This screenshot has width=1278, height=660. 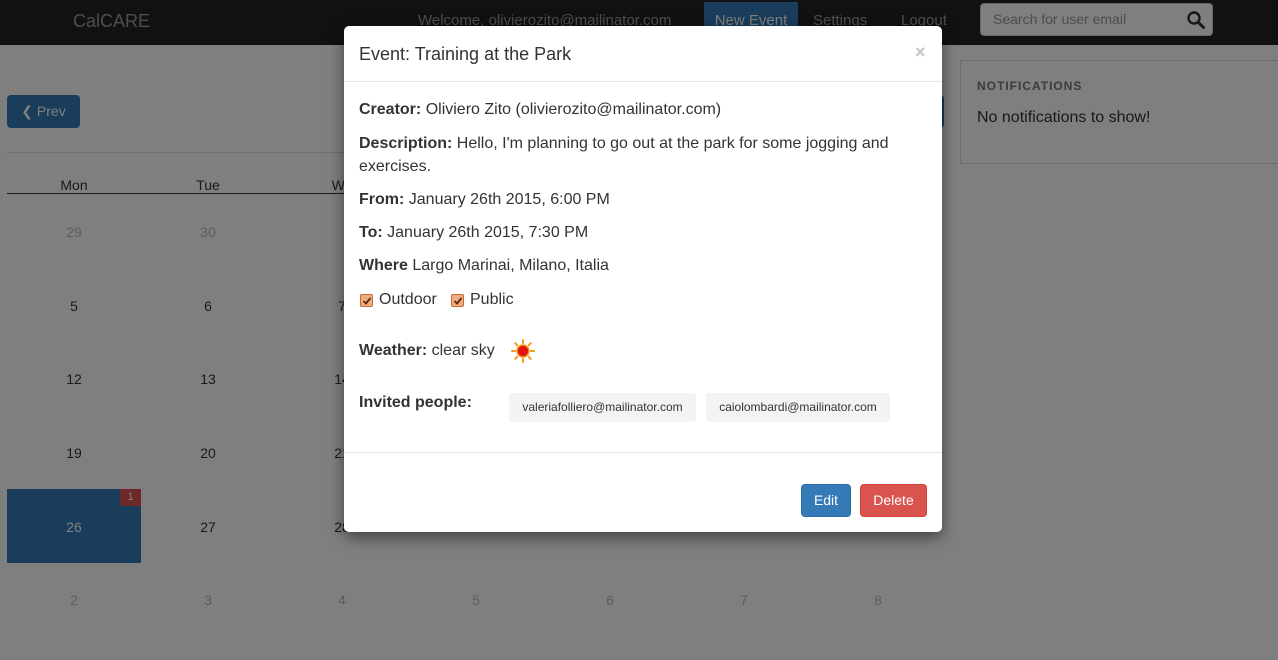 I want to click on where-value: Largo Marinai, Milano, Italia, so click(x=510, y=265).